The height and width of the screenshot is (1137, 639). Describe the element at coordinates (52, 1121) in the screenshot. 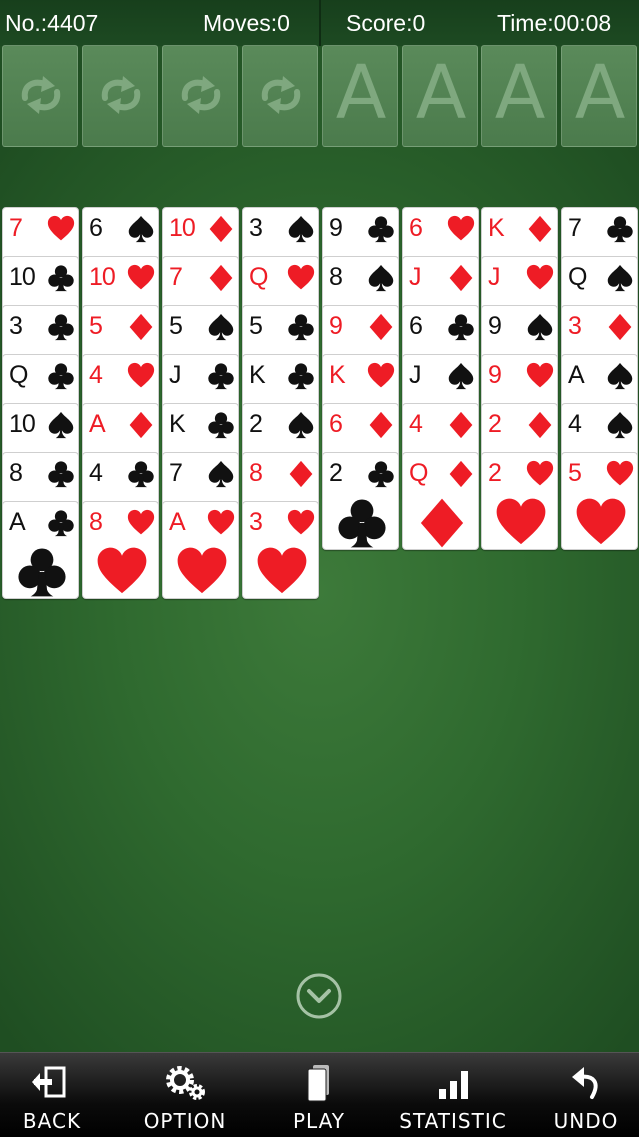

I see `back-label: BACK` at that location.